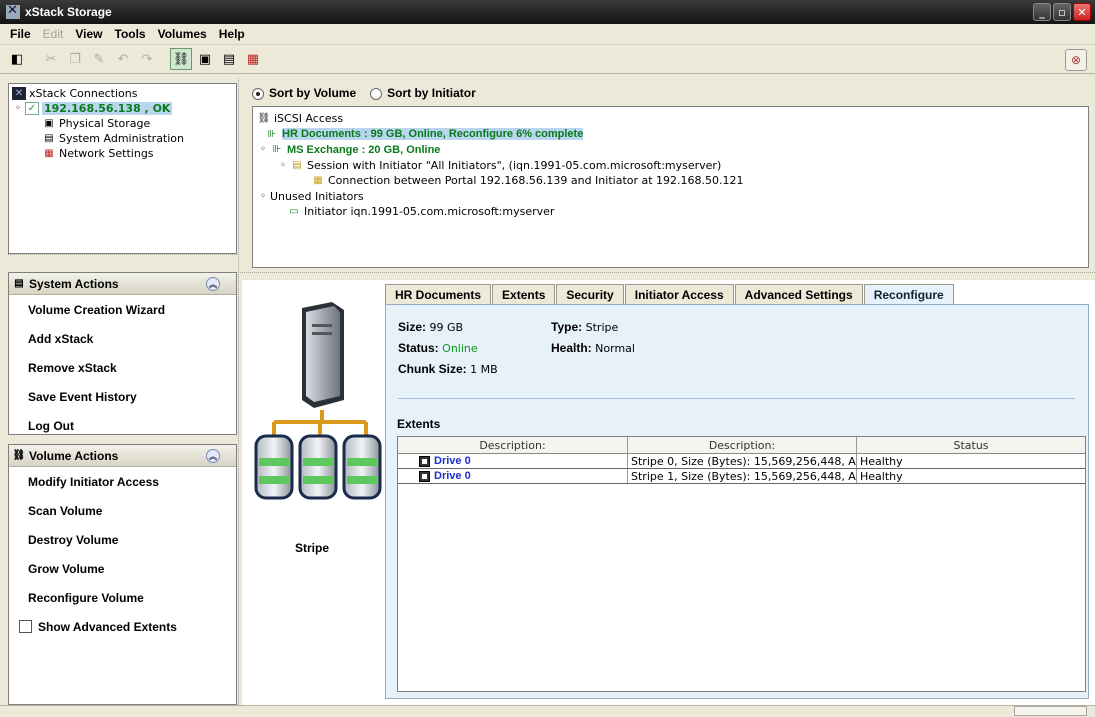 This screenshot has width=1095, height=717. I want to click on cut-icon: ✂, so click(51, 59).